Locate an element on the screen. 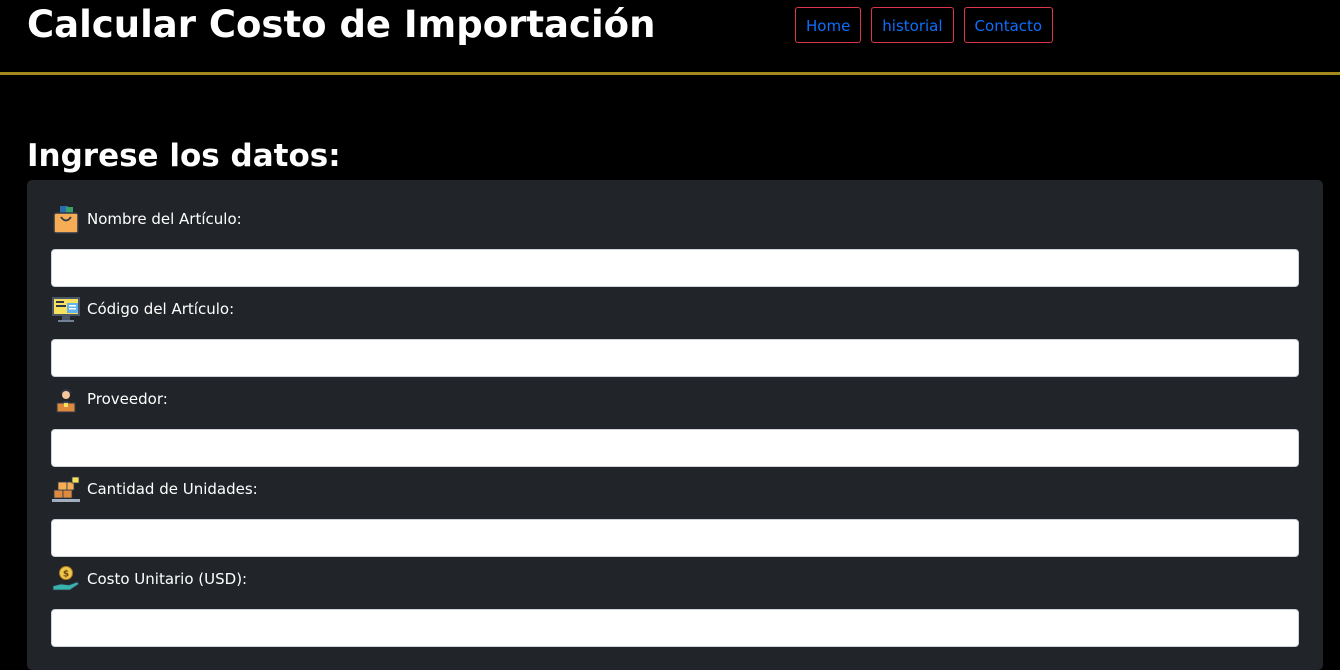 Image resolution: width=1340 pixels, height=670 pixels. field-supplier: Proveedor: is located at coordinates (675, 424).